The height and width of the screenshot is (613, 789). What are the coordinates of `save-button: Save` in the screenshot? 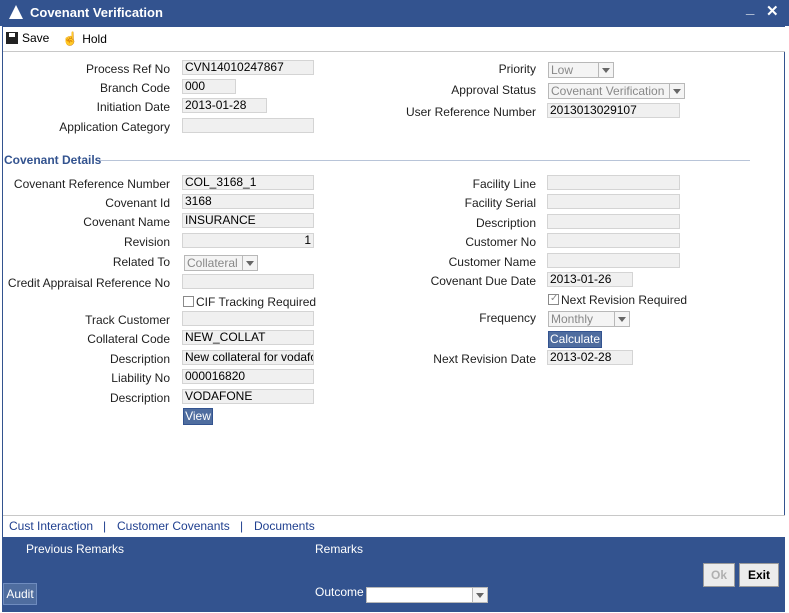 It's located at (27, 38).